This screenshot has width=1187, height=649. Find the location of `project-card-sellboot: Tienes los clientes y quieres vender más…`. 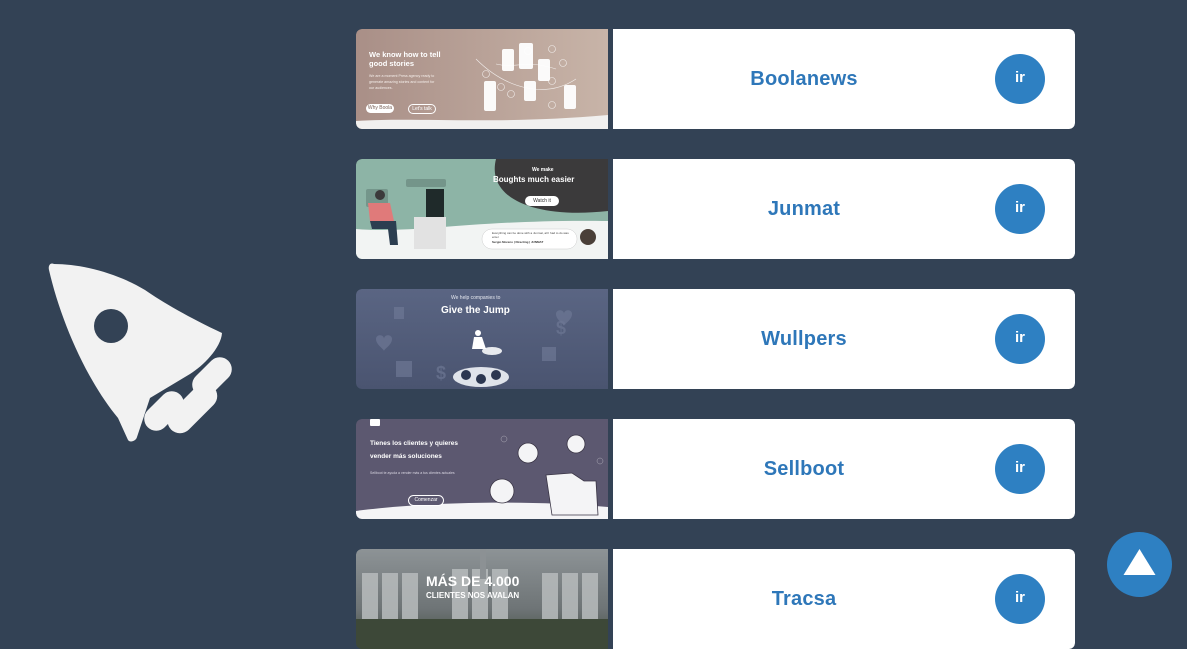

project-card-sellboot: Tienes los clientes y quieres vender más… is located at coordinates (715, 469).